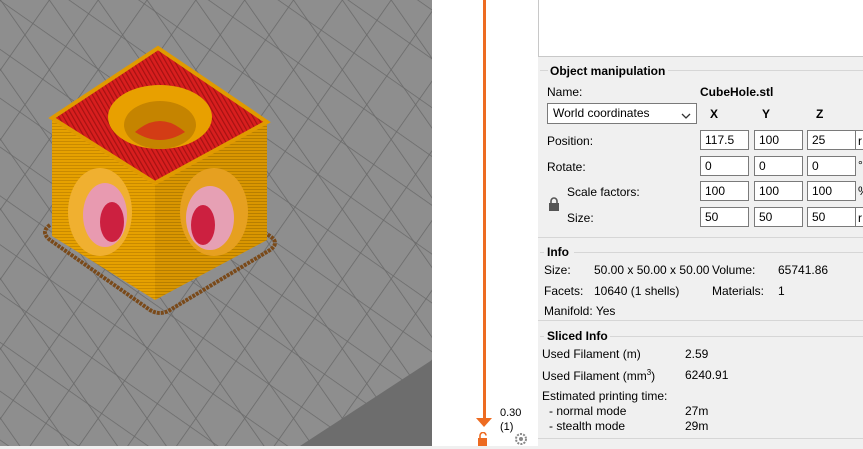 The width and height of the screenshot is (863, 449). I want to click on filament-mm3-label: Used Filament (mm3), so click(598, 375).